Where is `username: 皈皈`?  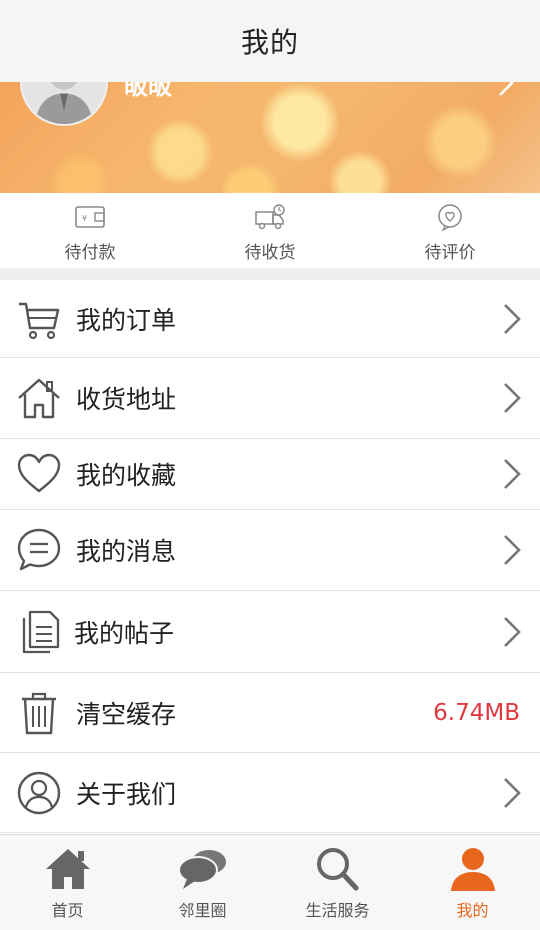 username: 皈皈 is located at coordinates (148, 91).